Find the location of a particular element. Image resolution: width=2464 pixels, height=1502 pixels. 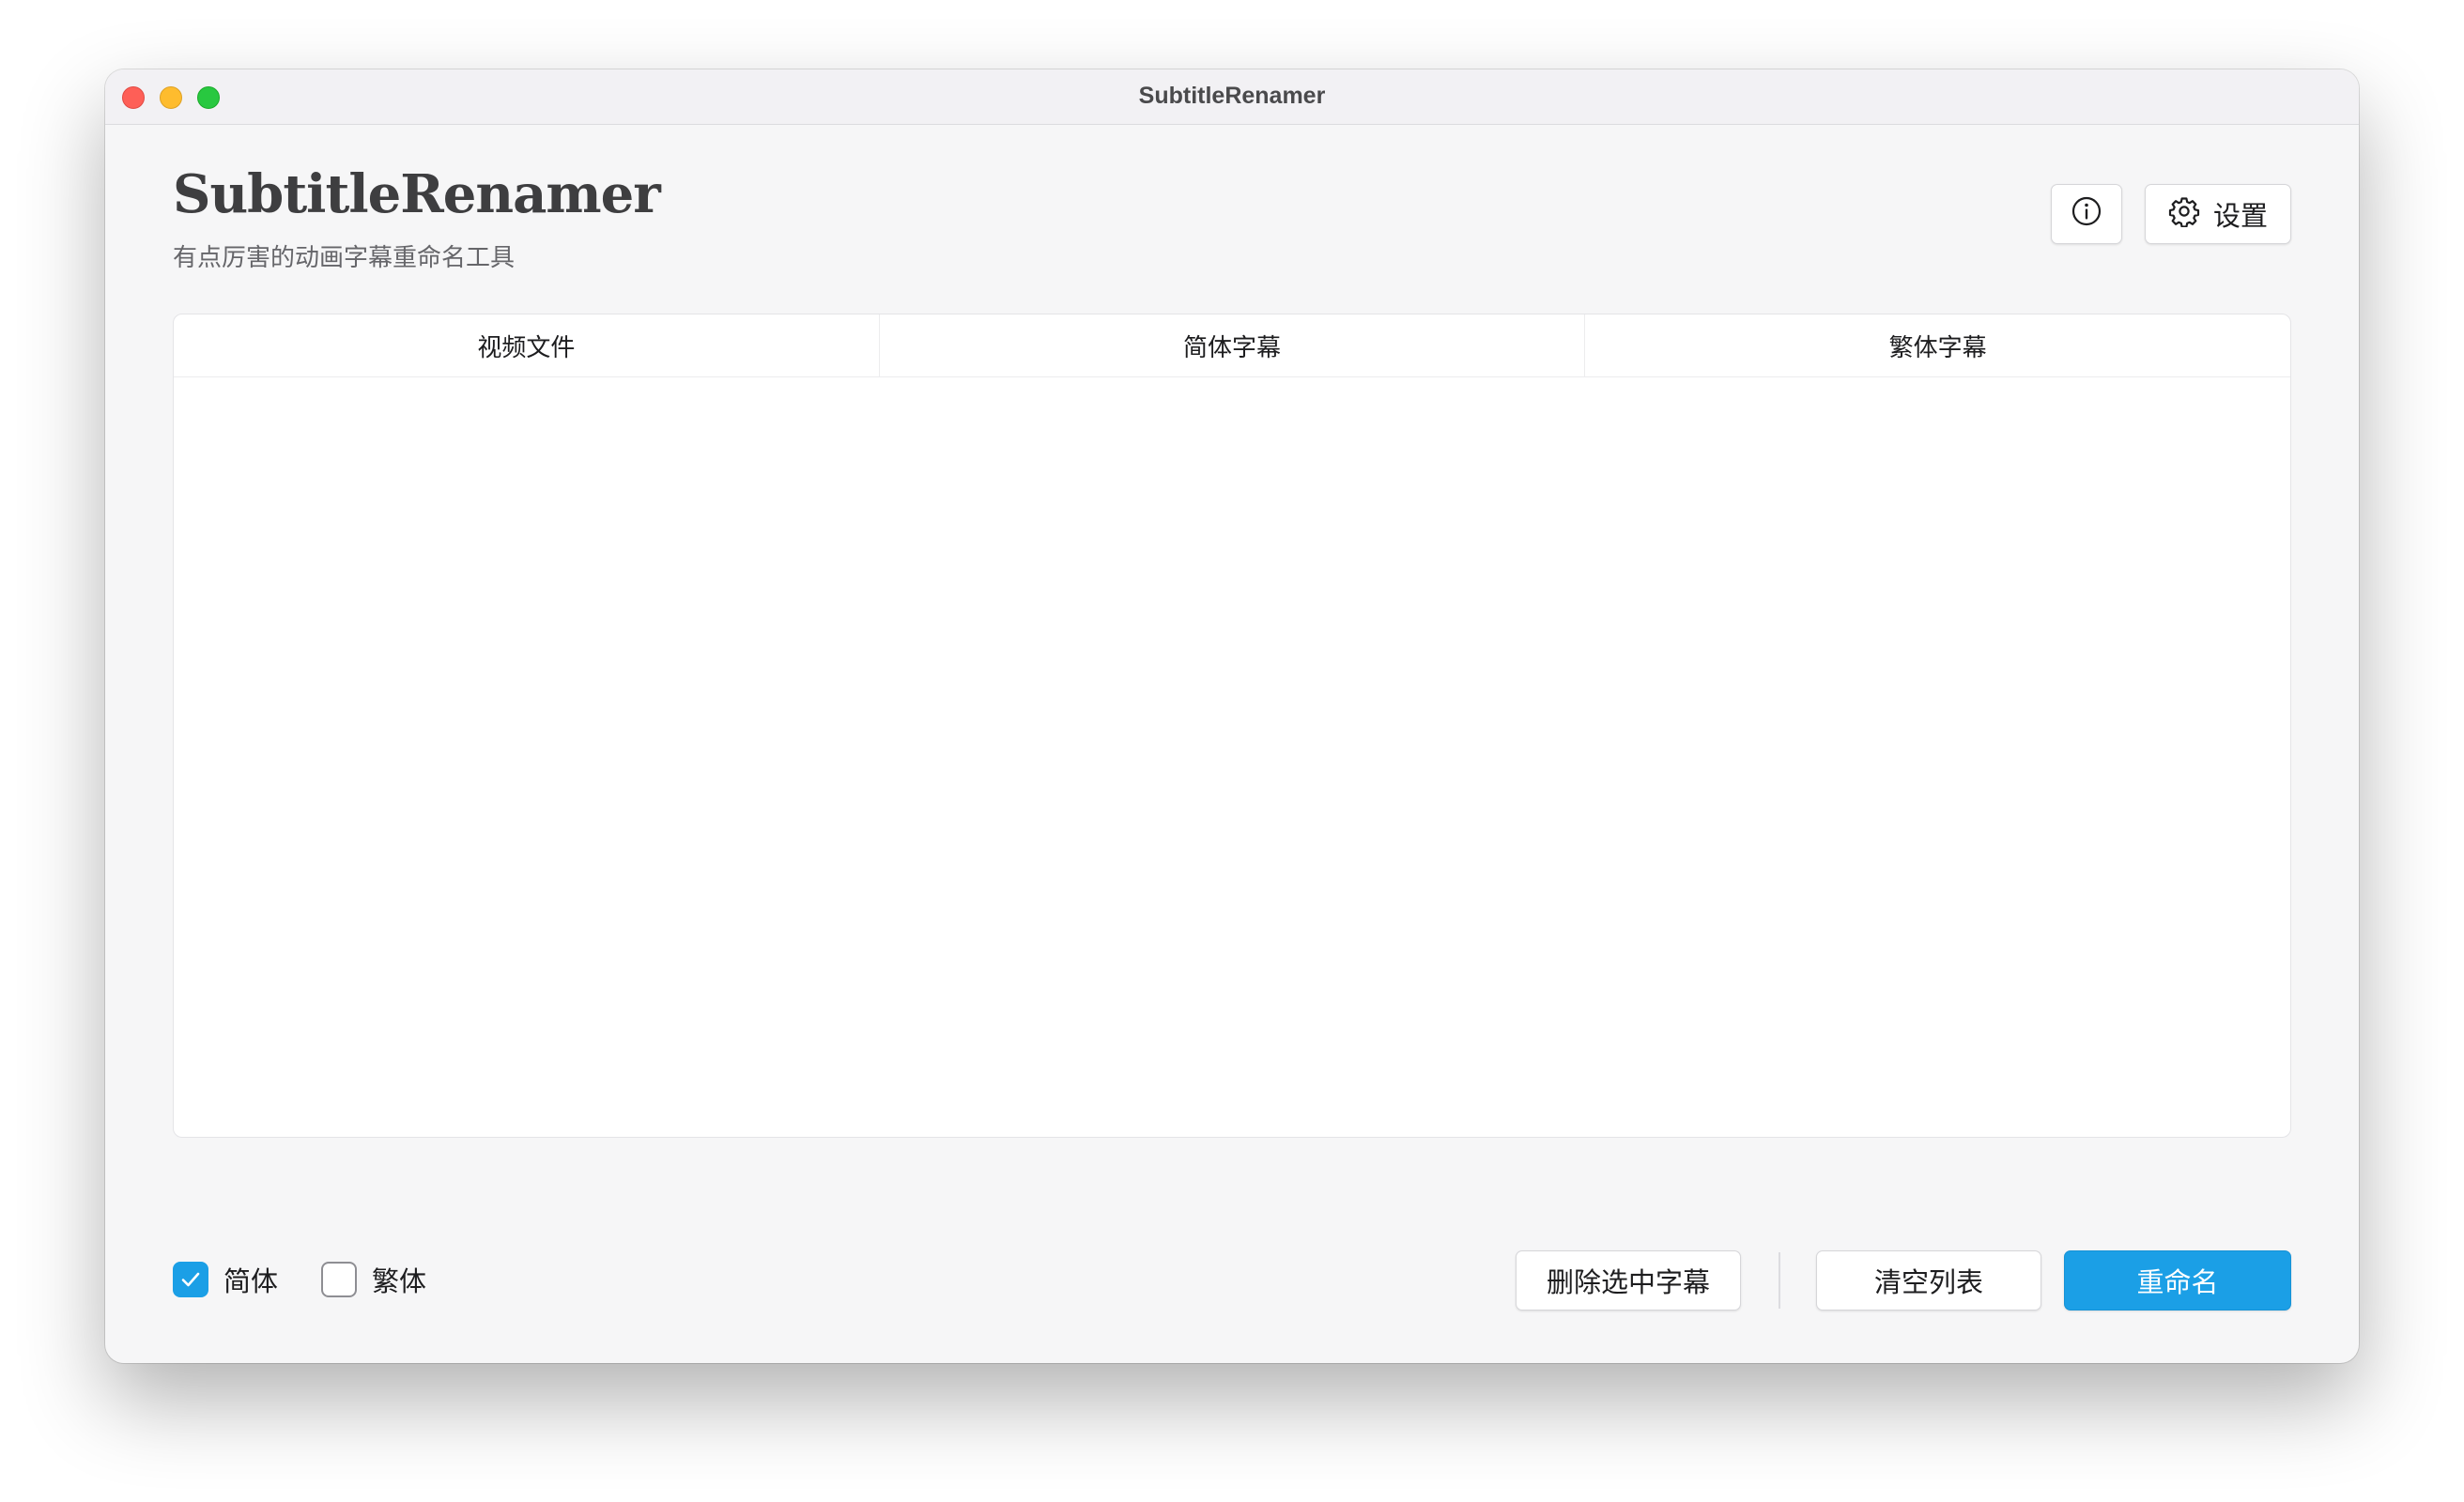

window-title: SubtitleRenamer is located at coordinates (1232, 96).